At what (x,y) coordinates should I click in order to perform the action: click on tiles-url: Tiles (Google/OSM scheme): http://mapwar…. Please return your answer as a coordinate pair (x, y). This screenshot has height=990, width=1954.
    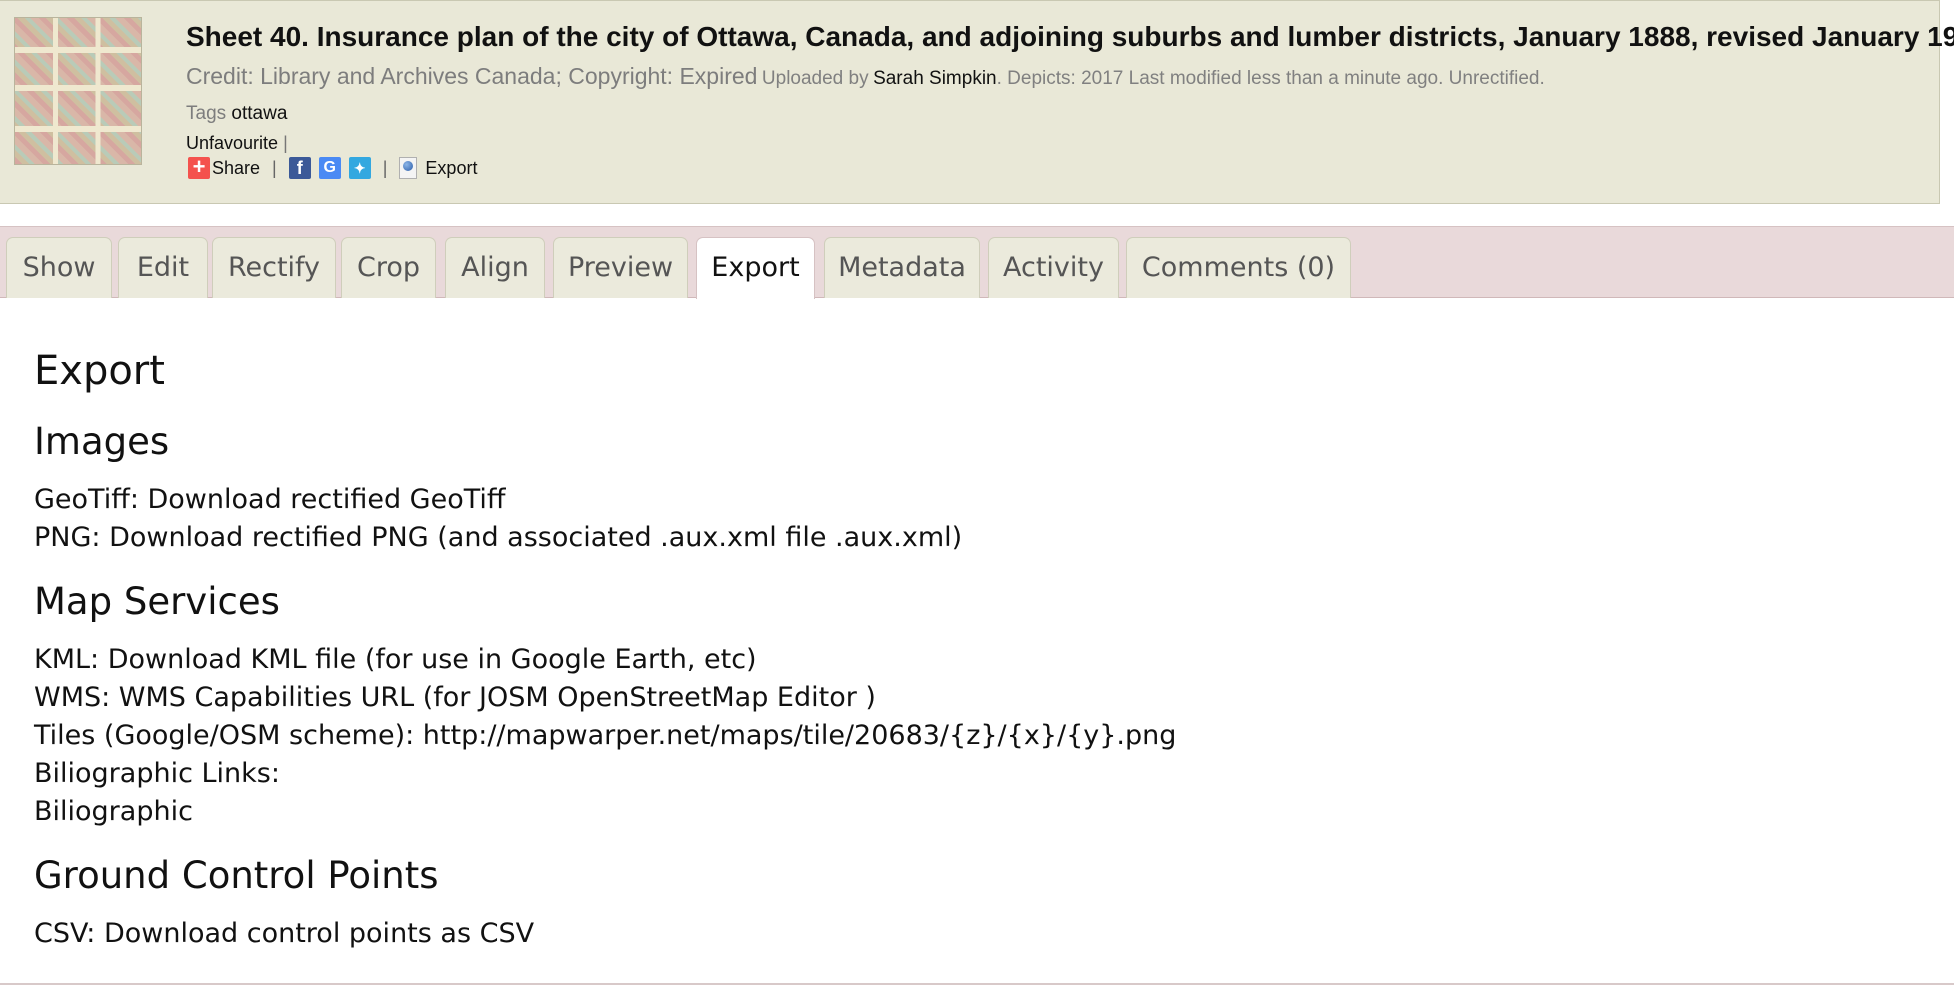
    Looking at the image, I should click on (605, 735).